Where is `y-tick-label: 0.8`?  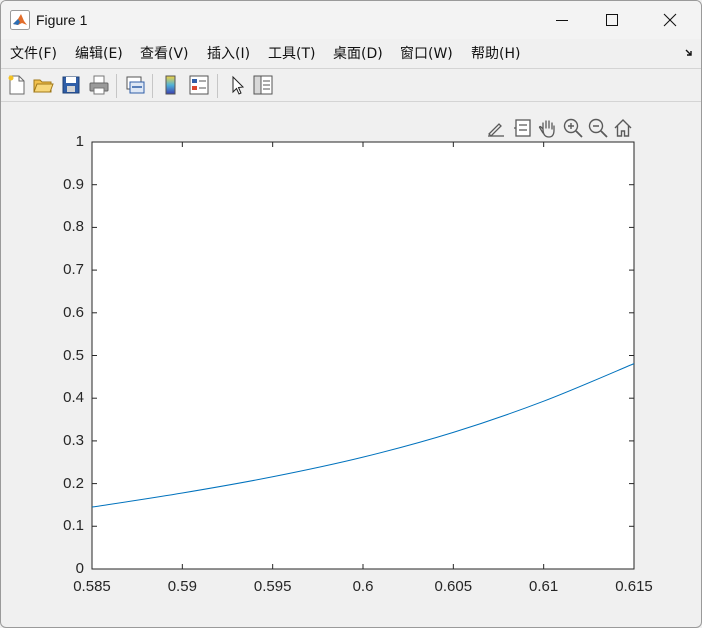 y-tick-label: 0.8 is located at coordinates (73, 227).